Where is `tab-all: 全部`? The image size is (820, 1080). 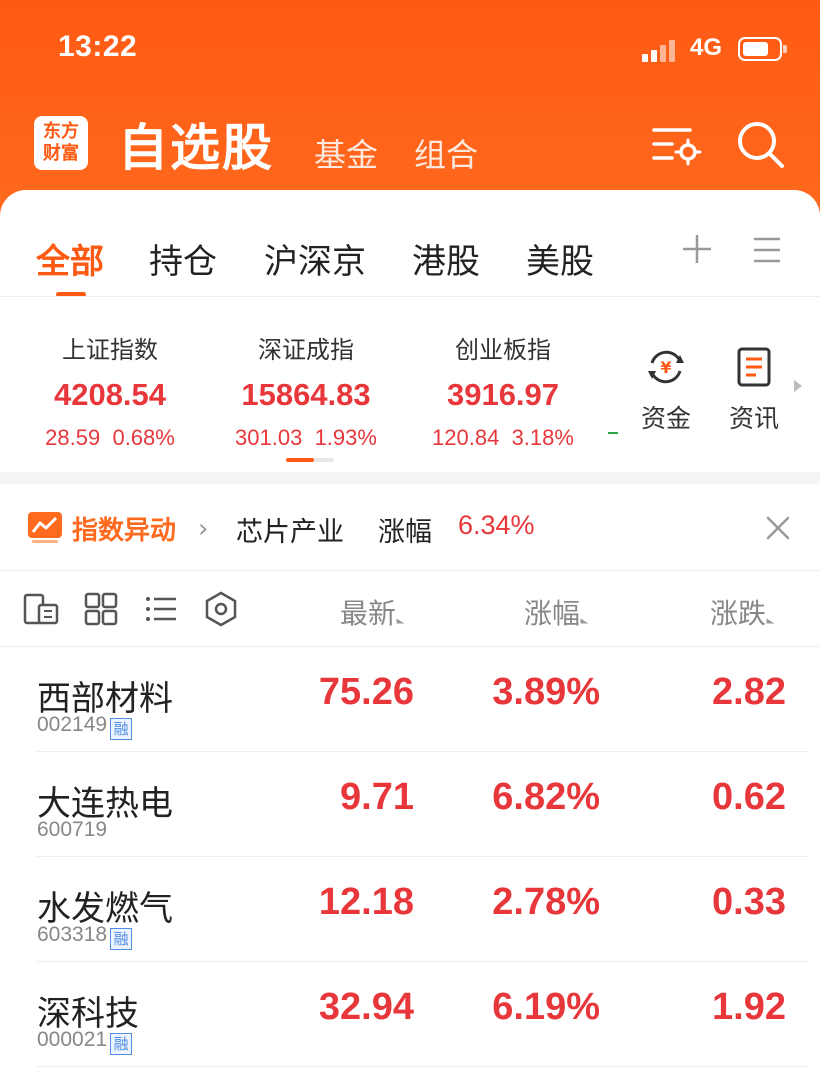 tab-all: 全部 is located at coordinates (70, 258).